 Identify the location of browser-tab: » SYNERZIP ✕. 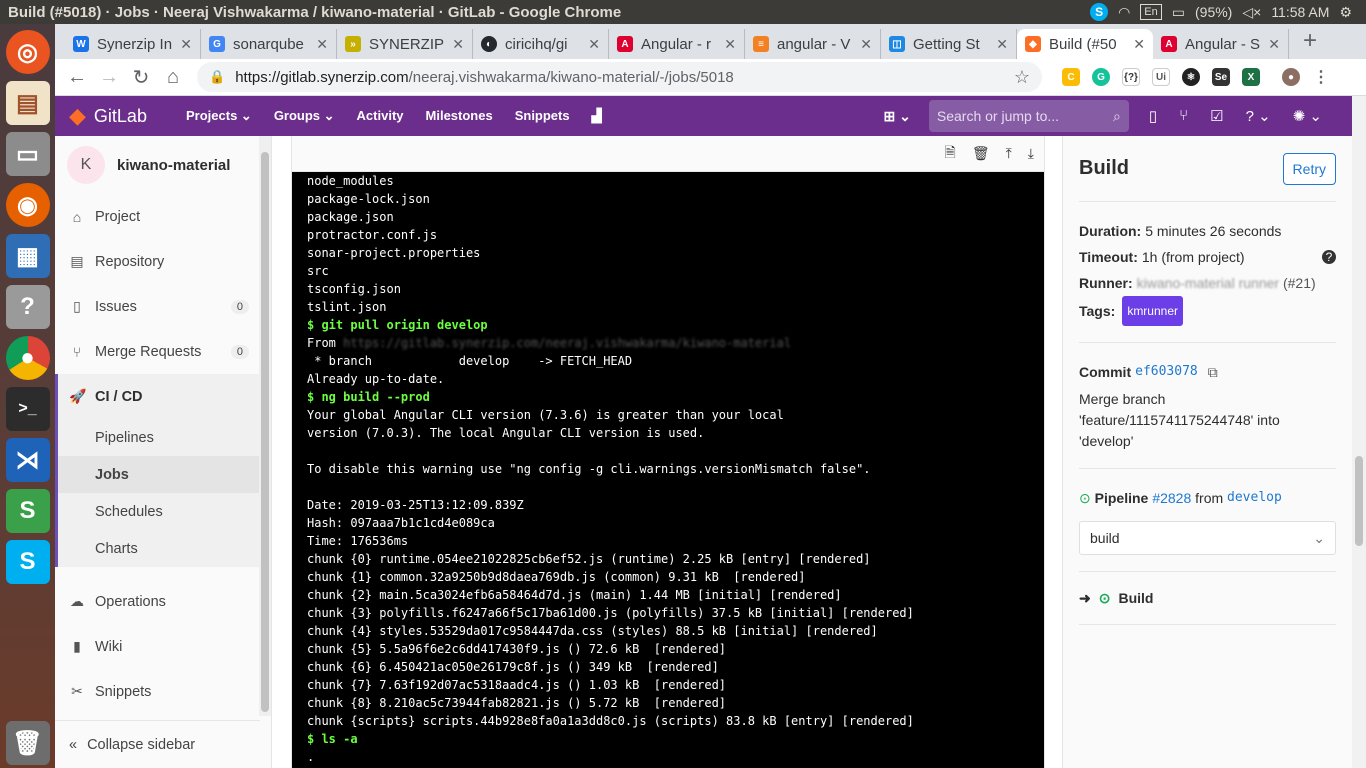
(405, 44).